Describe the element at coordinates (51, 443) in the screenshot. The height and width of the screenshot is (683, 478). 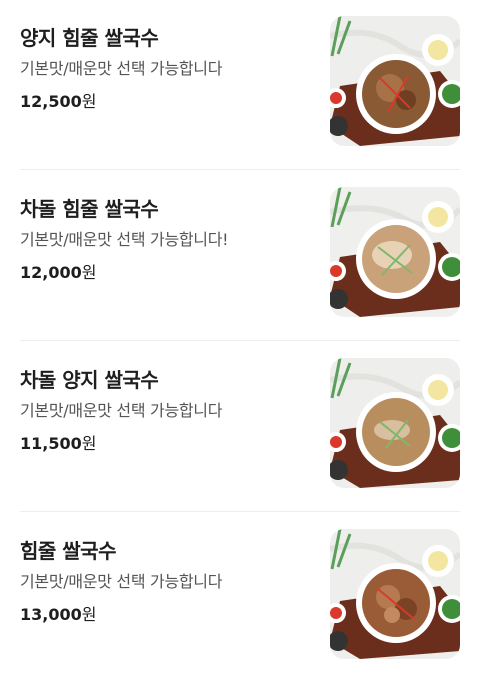
I see `price-value: 11,500` at that location.